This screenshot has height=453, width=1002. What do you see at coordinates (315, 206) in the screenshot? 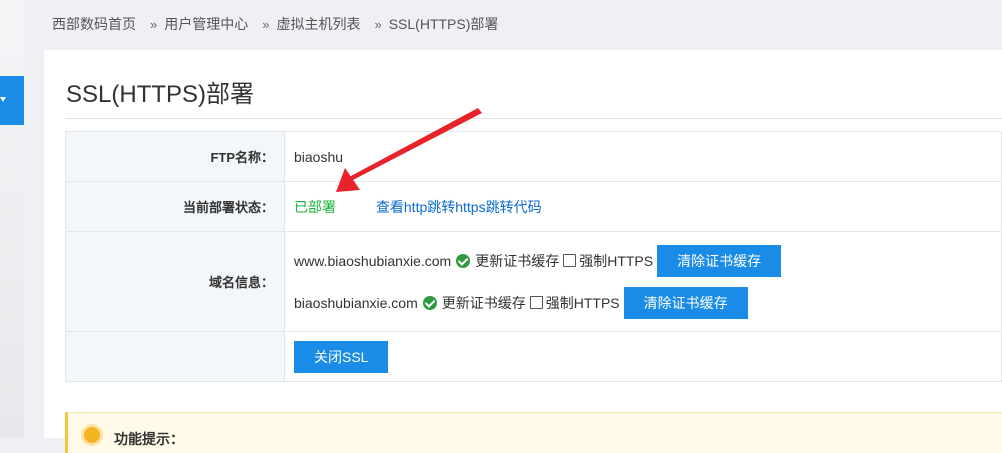
I see `deploy-status-value: 已部署` at bounding box center [315, 206].